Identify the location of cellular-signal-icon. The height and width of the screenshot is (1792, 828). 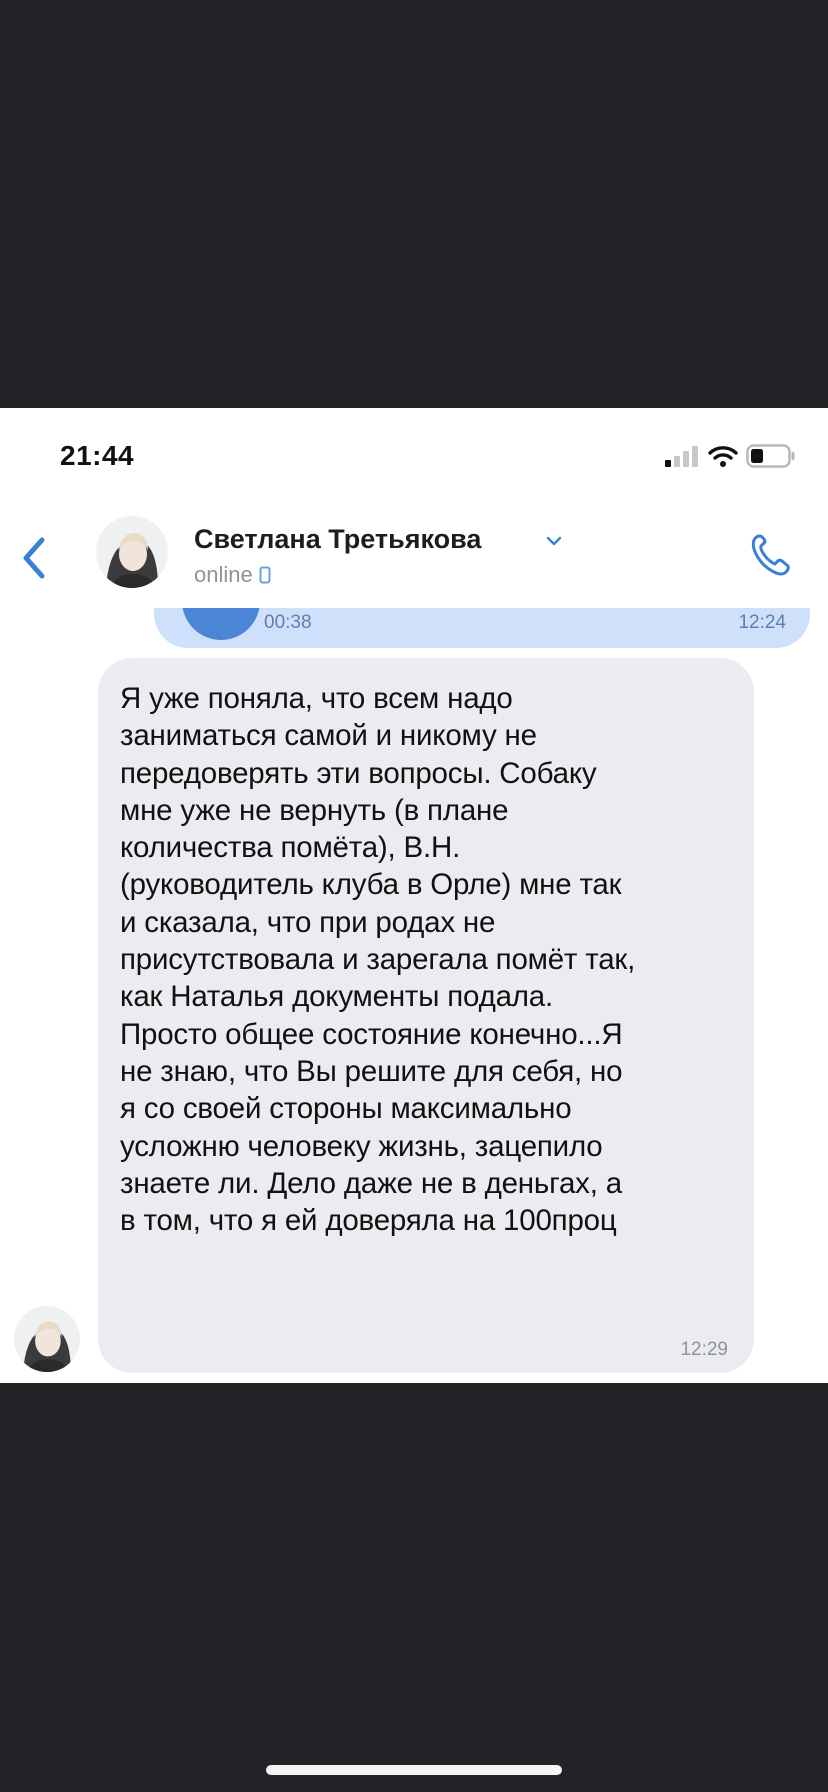
(681, 456).